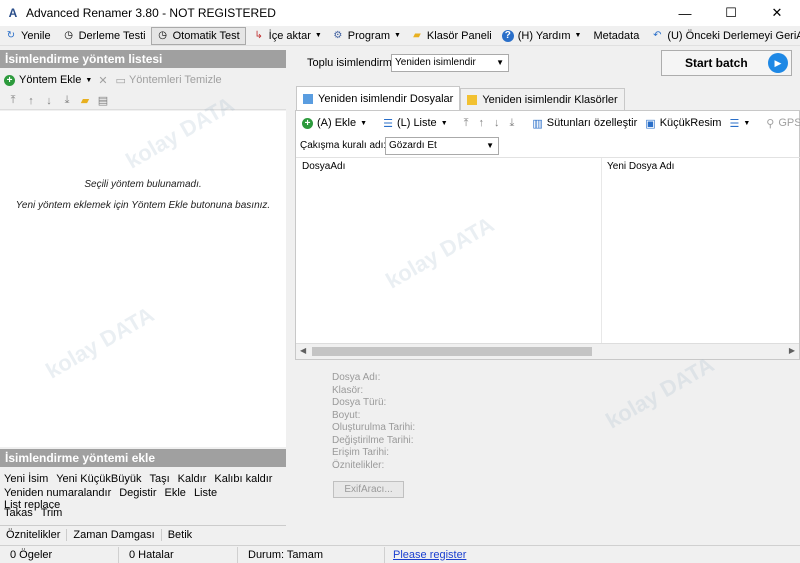  I want to click on method-remove: Kaldır, so click(192, 479).